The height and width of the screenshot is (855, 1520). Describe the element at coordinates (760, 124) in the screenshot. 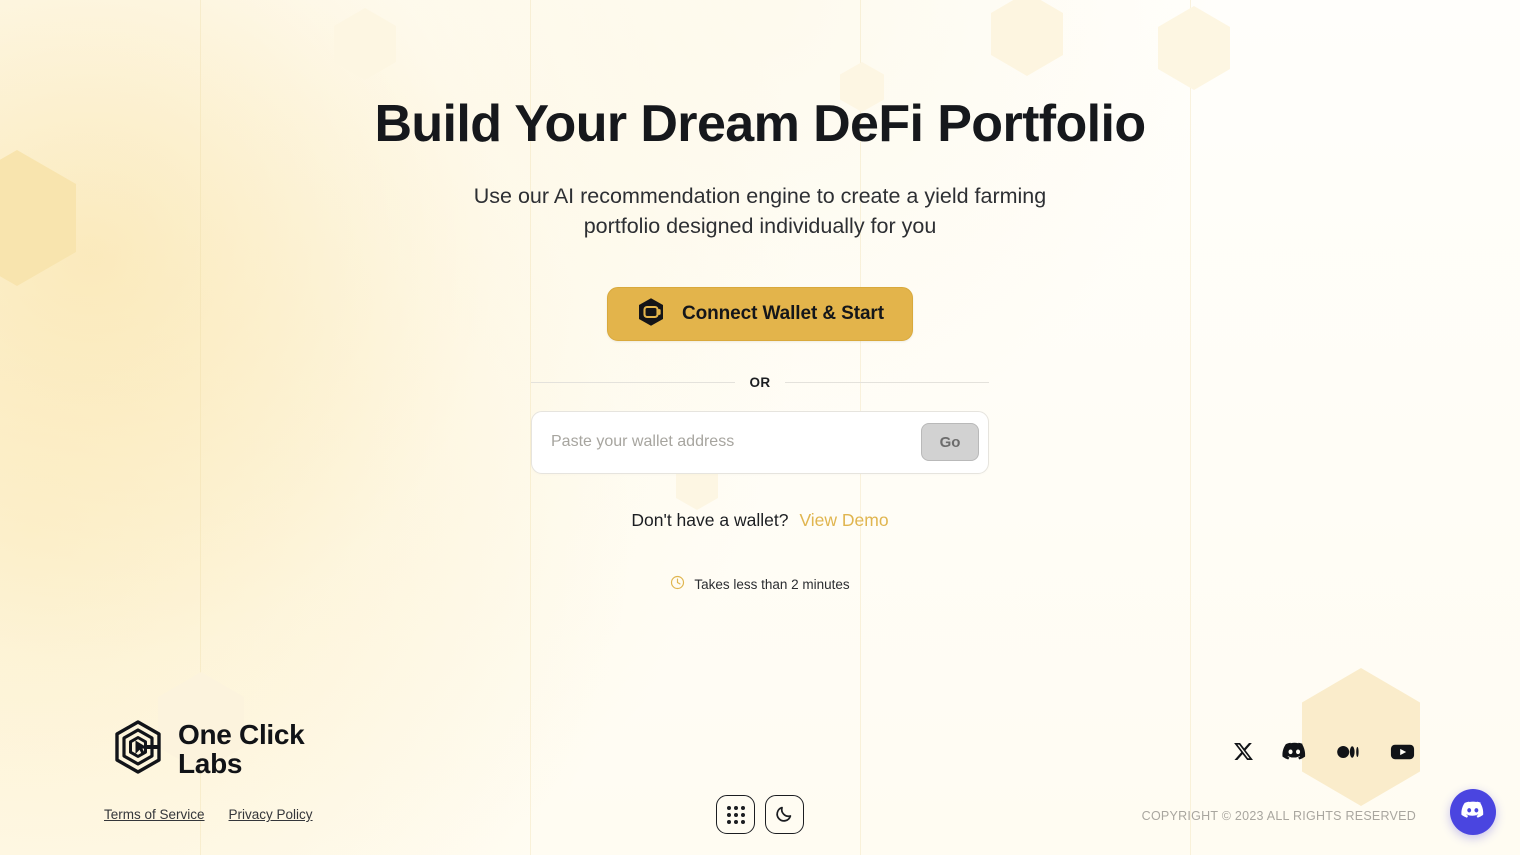

I see `page-title: Build Your Dream DeFi Portfolio` at that location.